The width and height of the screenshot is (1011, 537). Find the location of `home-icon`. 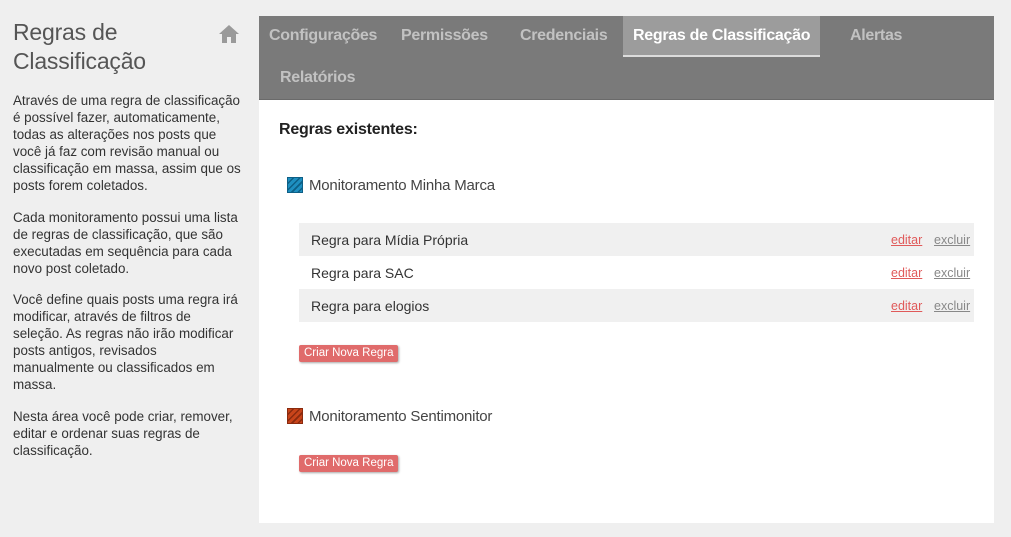

home-icon is located at coordinates (229, 34).